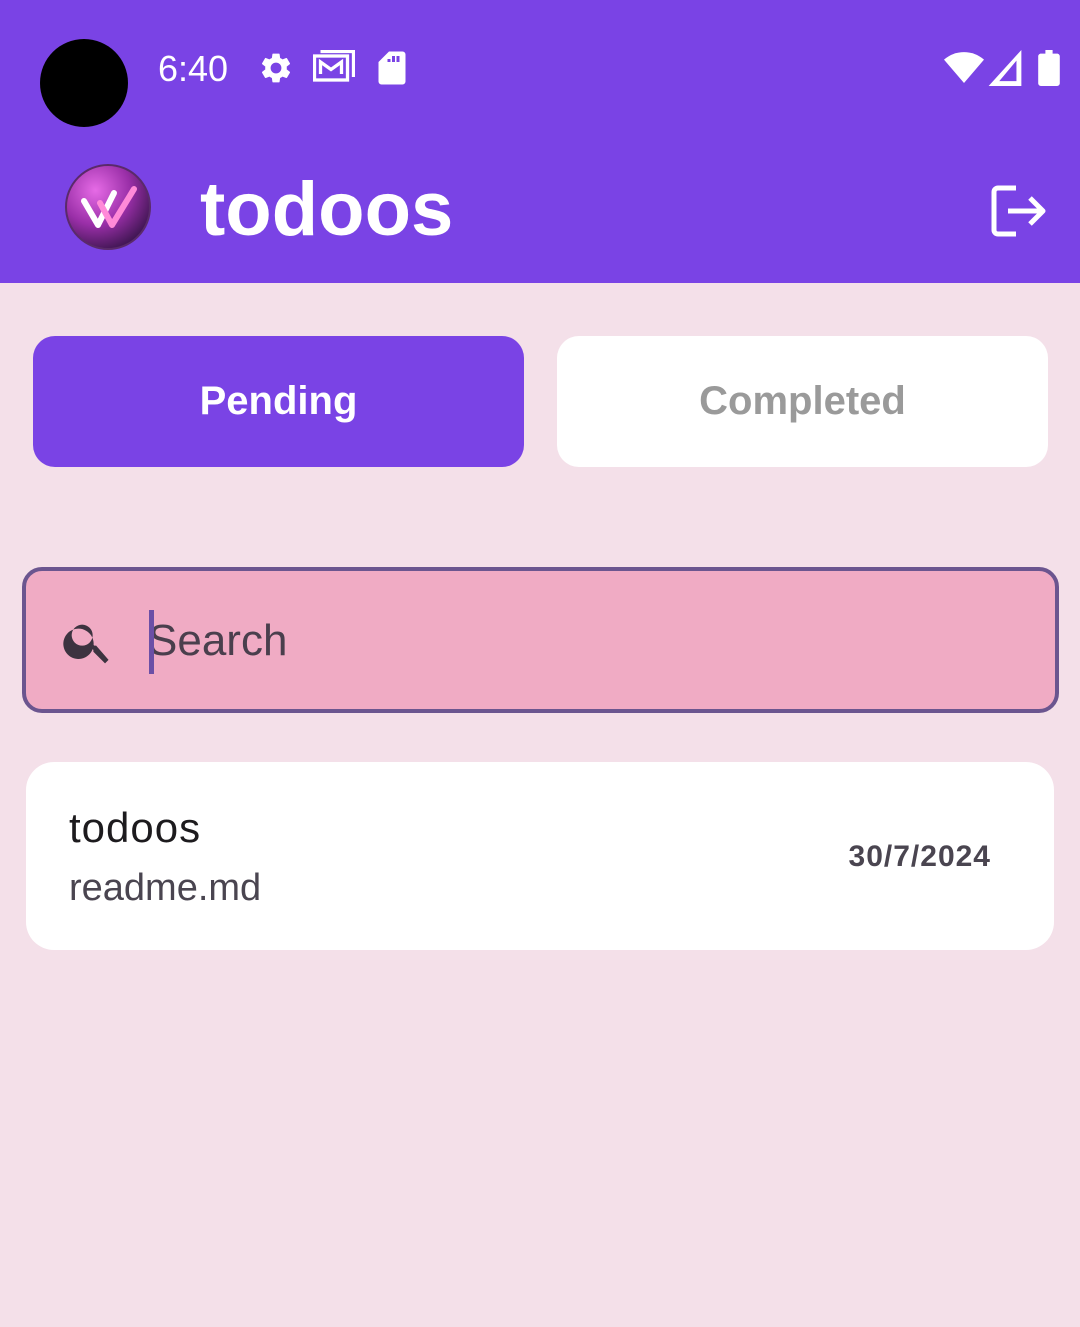  I want to click on battery-icon, so click(1049, 68).